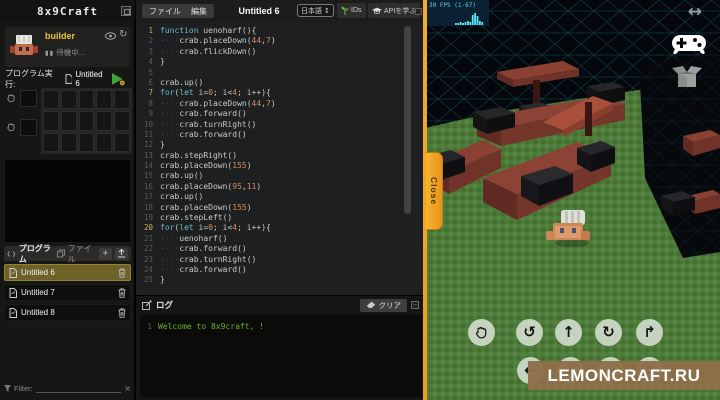  Describe the element at coordinates (123, 34) in the screenshot. I see `refresh-icon: ↻` at that location.